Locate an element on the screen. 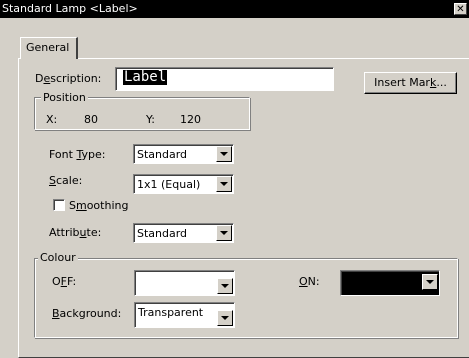  background-select: Transparent is located at coordinates (184, 315).